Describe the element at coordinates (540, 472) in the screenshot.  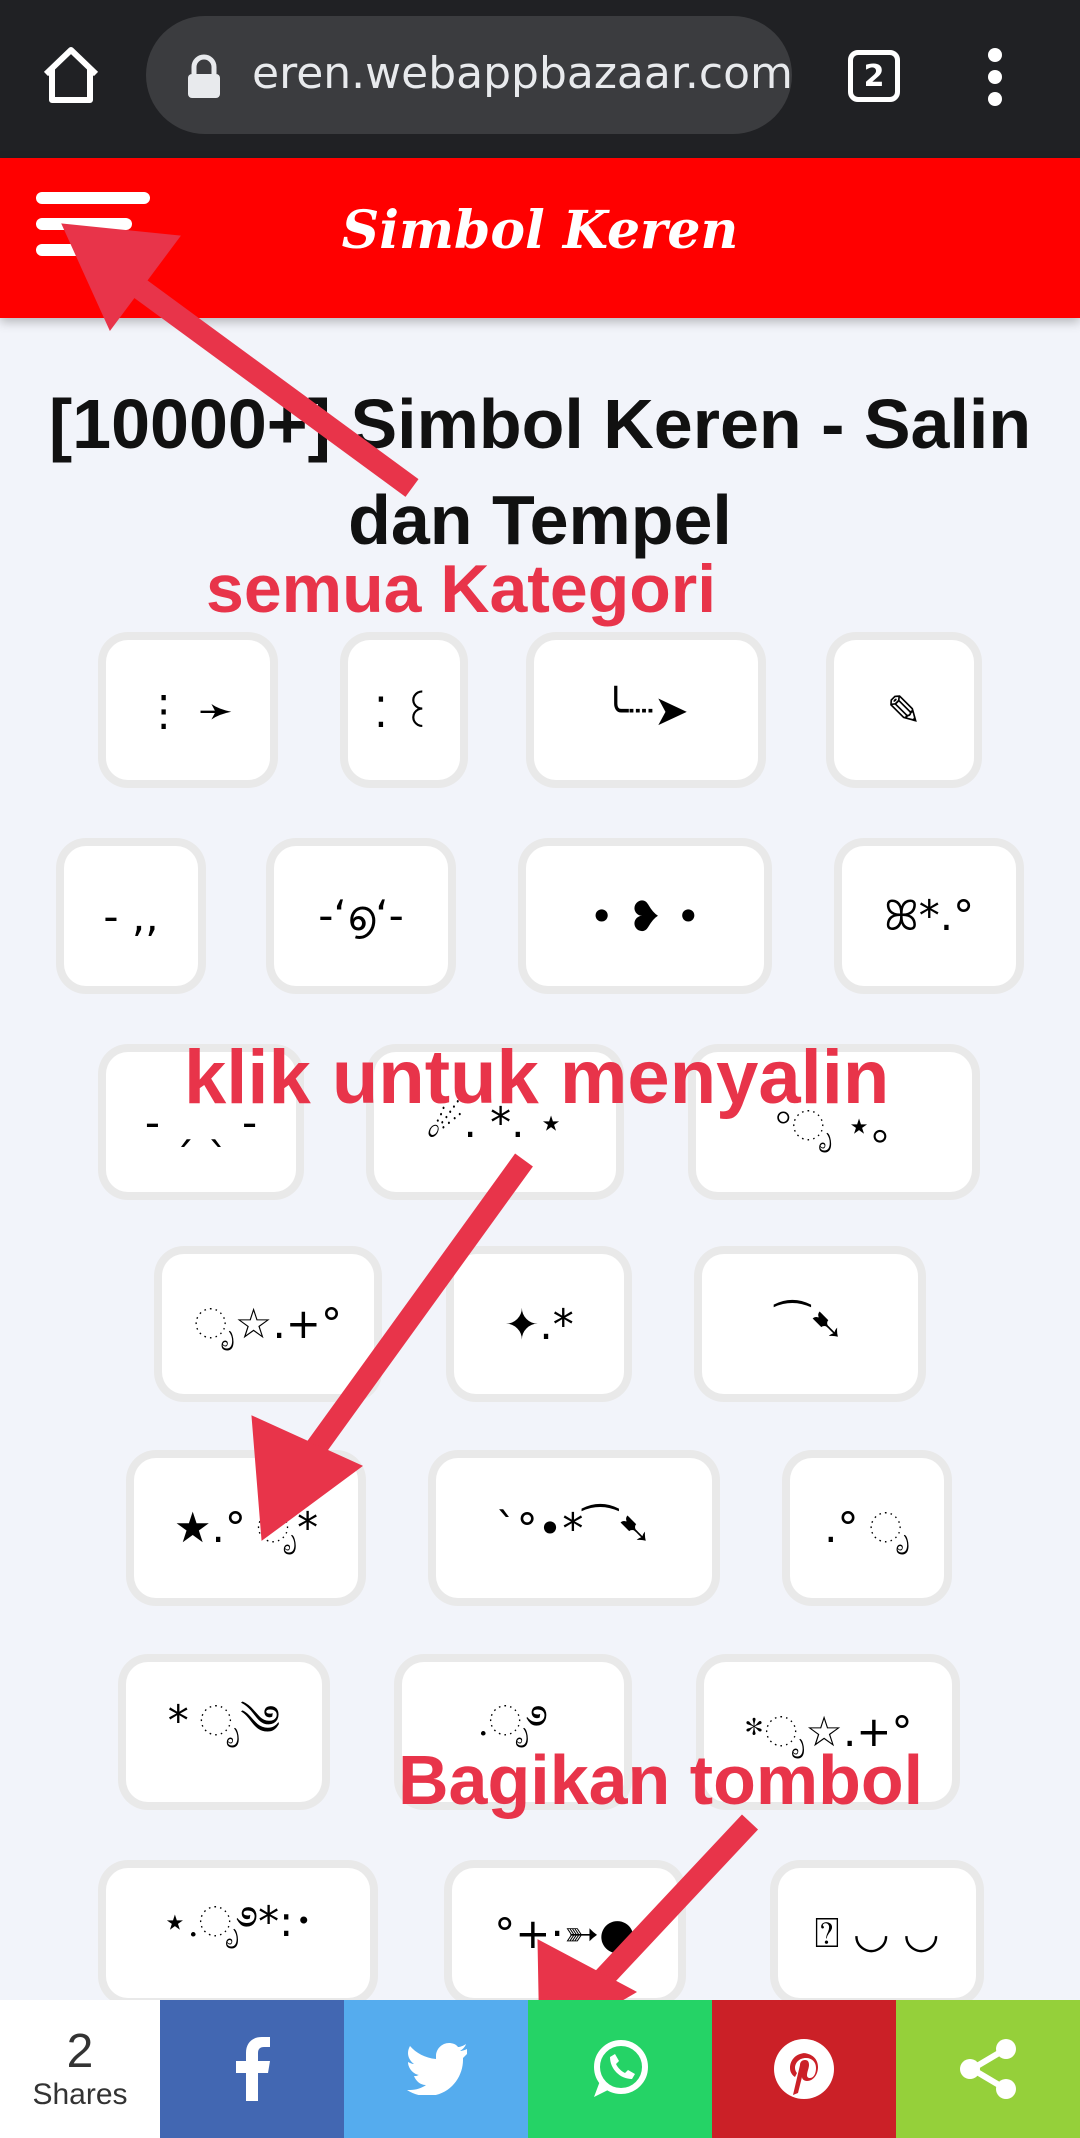
I see `page-title: [10000+] Simbol Keren - Salin dan Tempel` at that location.